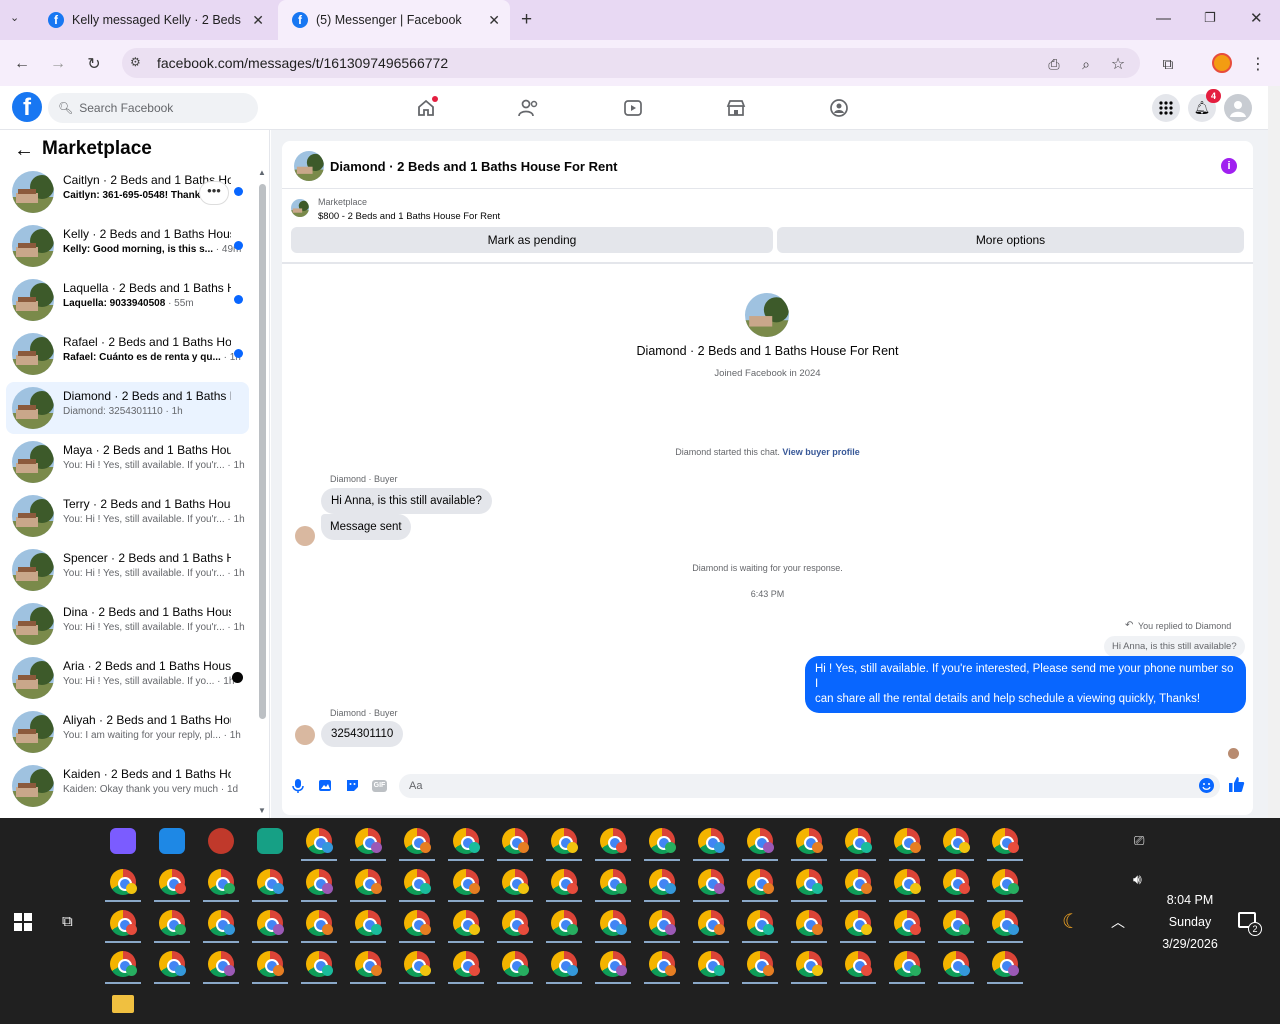  What do you see at coordinates (135, 62) in the screenshot?
I see `site-info-icon: ⚙` at bounding box center [135, 62].